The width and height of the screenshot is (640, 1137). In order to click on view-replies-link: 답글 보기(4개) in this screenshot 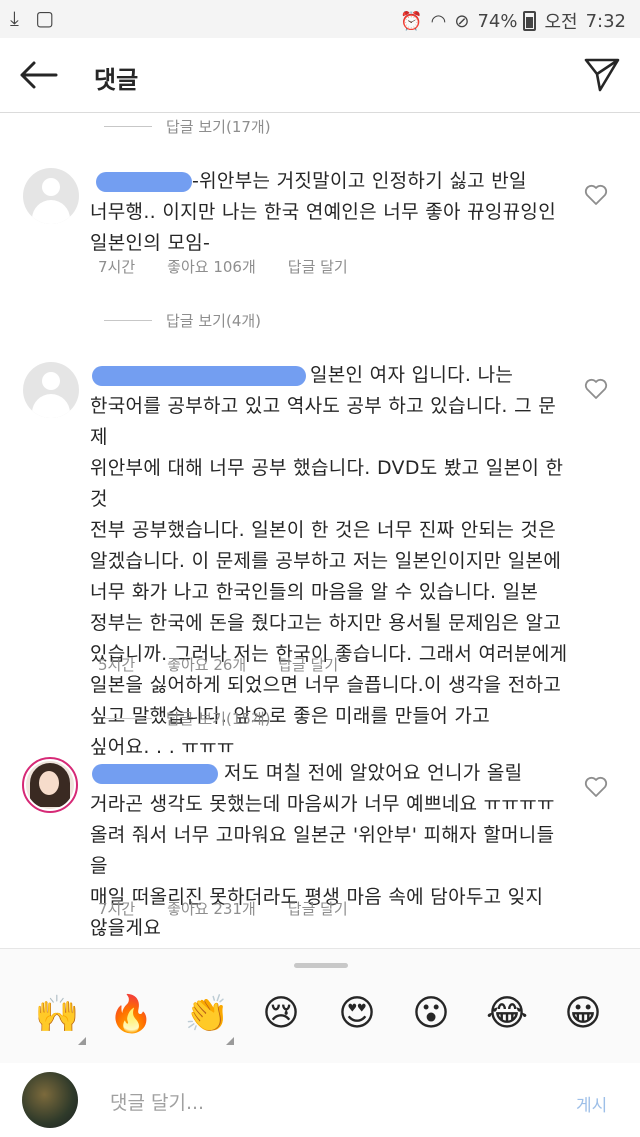, I will do `click(182, 320)`.